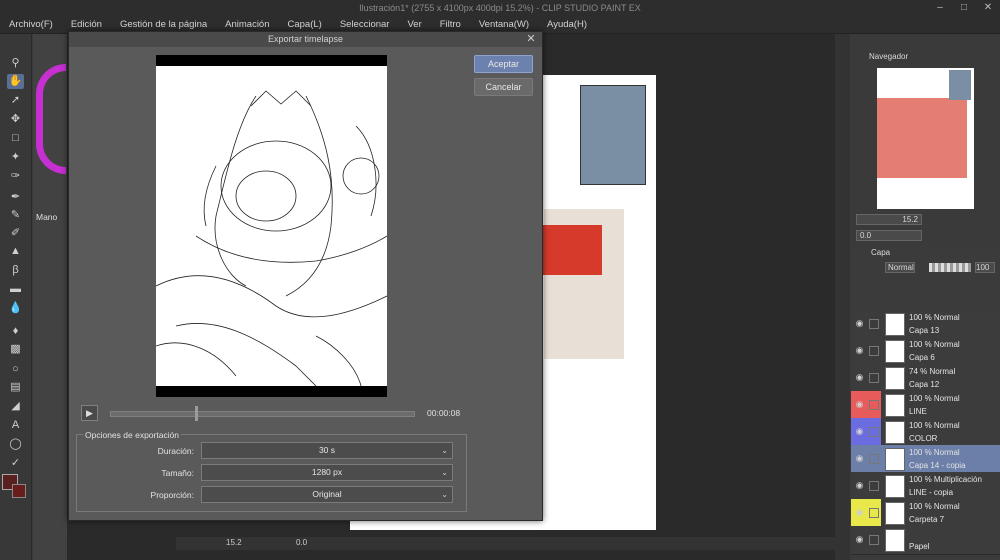 The image size is (1000, 560). Describe the element at coordinates (950, 267) in the screenshot. I see `opacity-slider` at that location.